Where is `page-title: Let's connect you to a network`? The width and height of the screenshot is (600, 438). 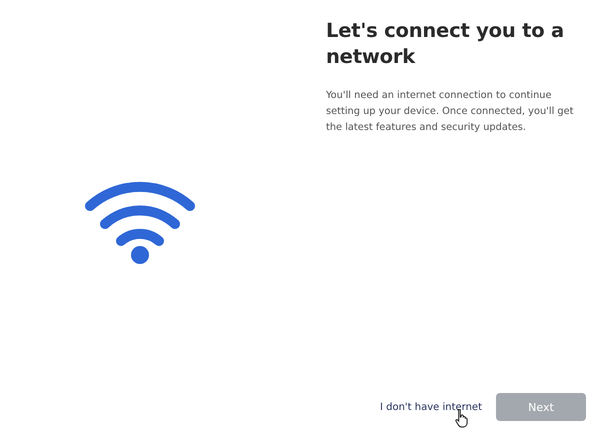
page-title: Let's connect you to a network is located at coordinates (445, 44).